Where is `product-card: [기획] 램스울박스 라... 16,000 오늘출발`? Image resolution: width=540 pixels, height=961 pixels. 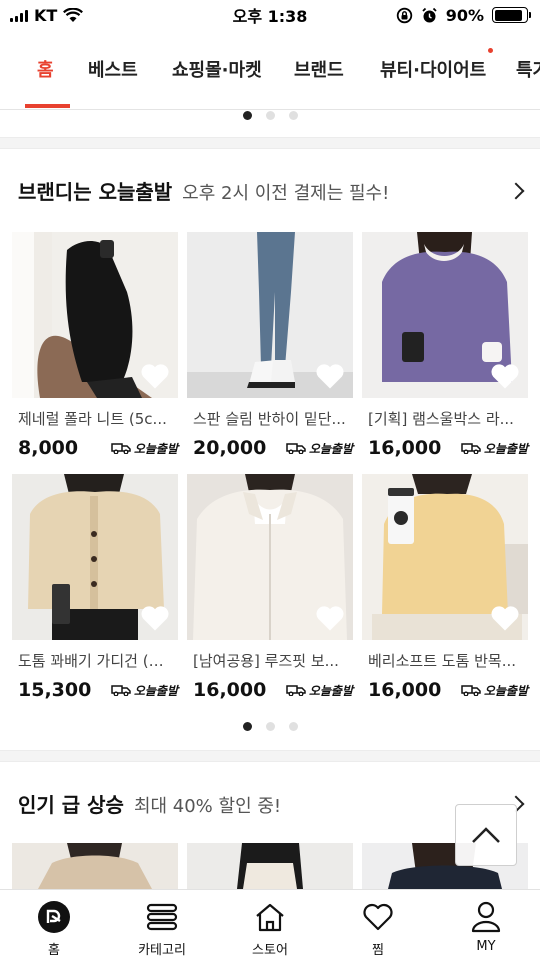
product-card: [기획] 램스울박스 라... 16,000 오늘출발 is located at coordinates (445, 345).